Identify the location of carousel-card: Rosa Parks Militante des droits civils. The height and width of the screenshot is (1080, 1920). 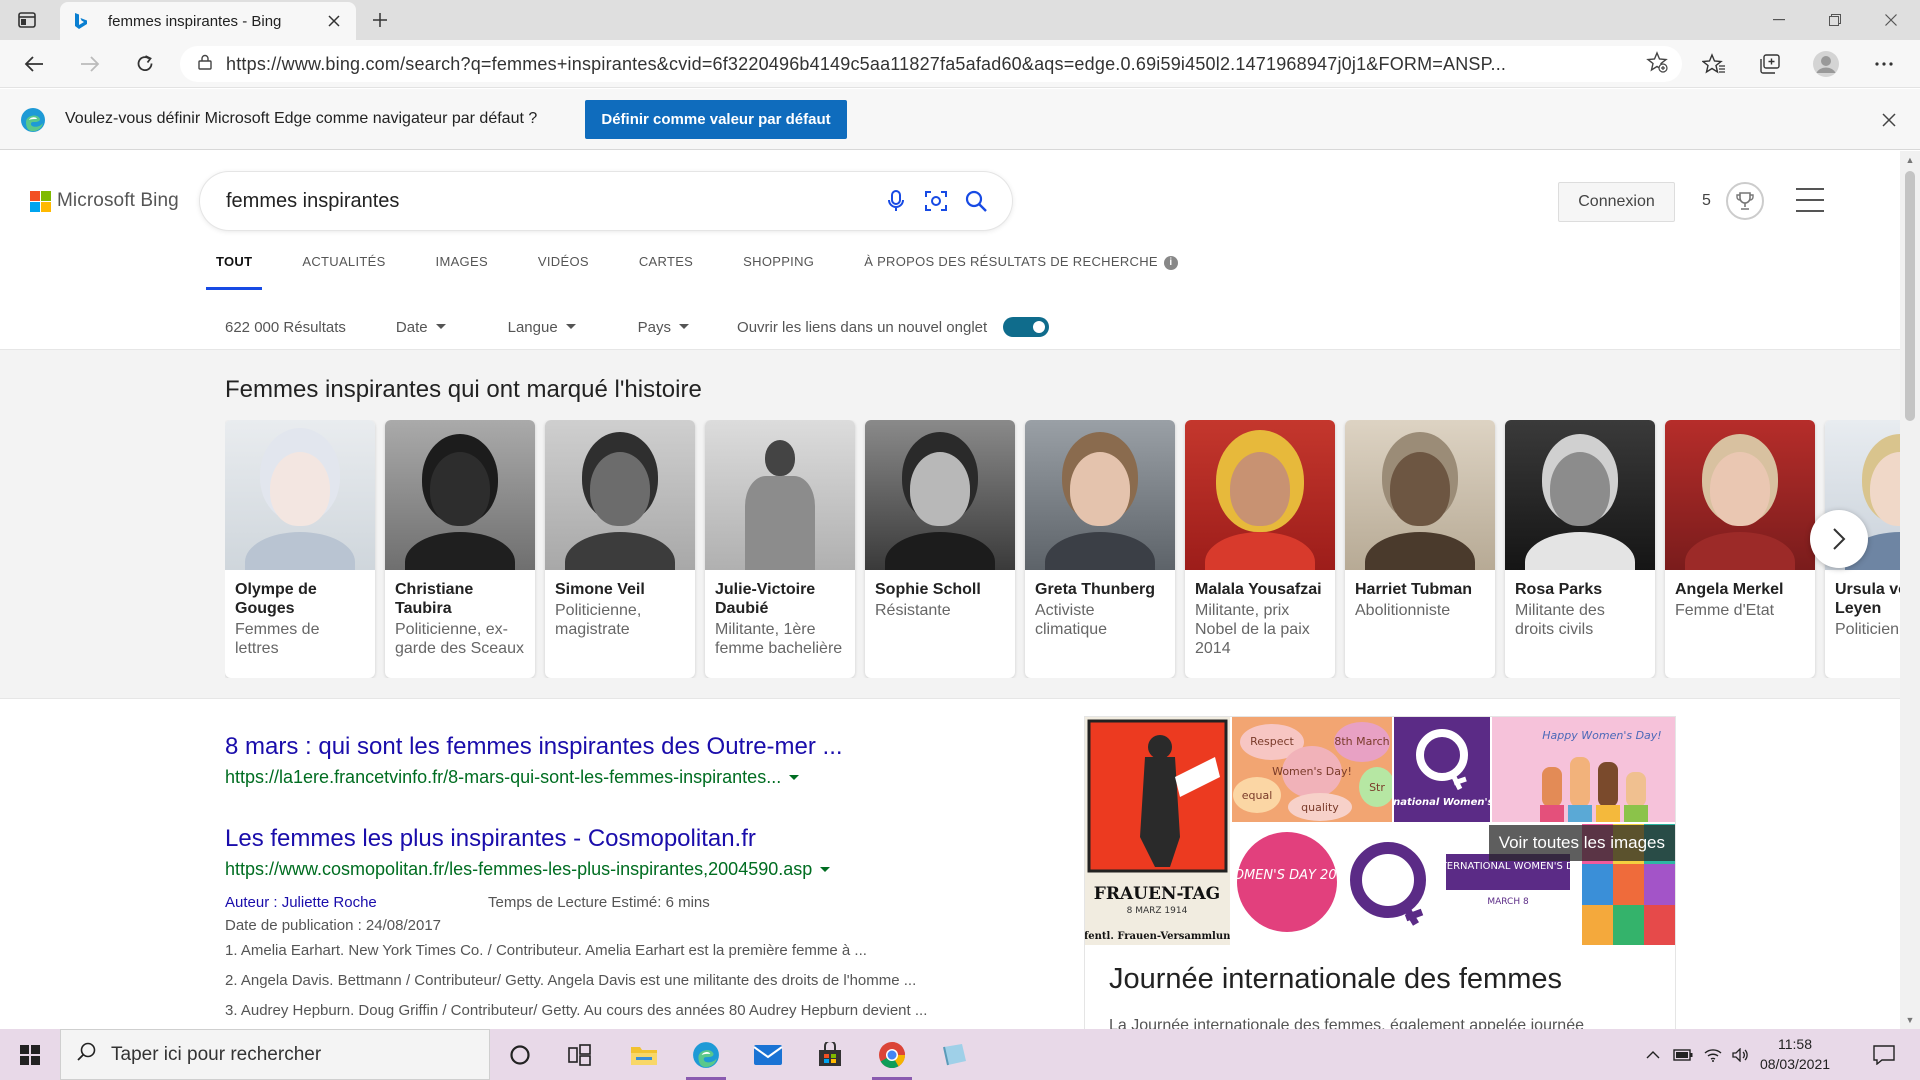
(1580, 549).